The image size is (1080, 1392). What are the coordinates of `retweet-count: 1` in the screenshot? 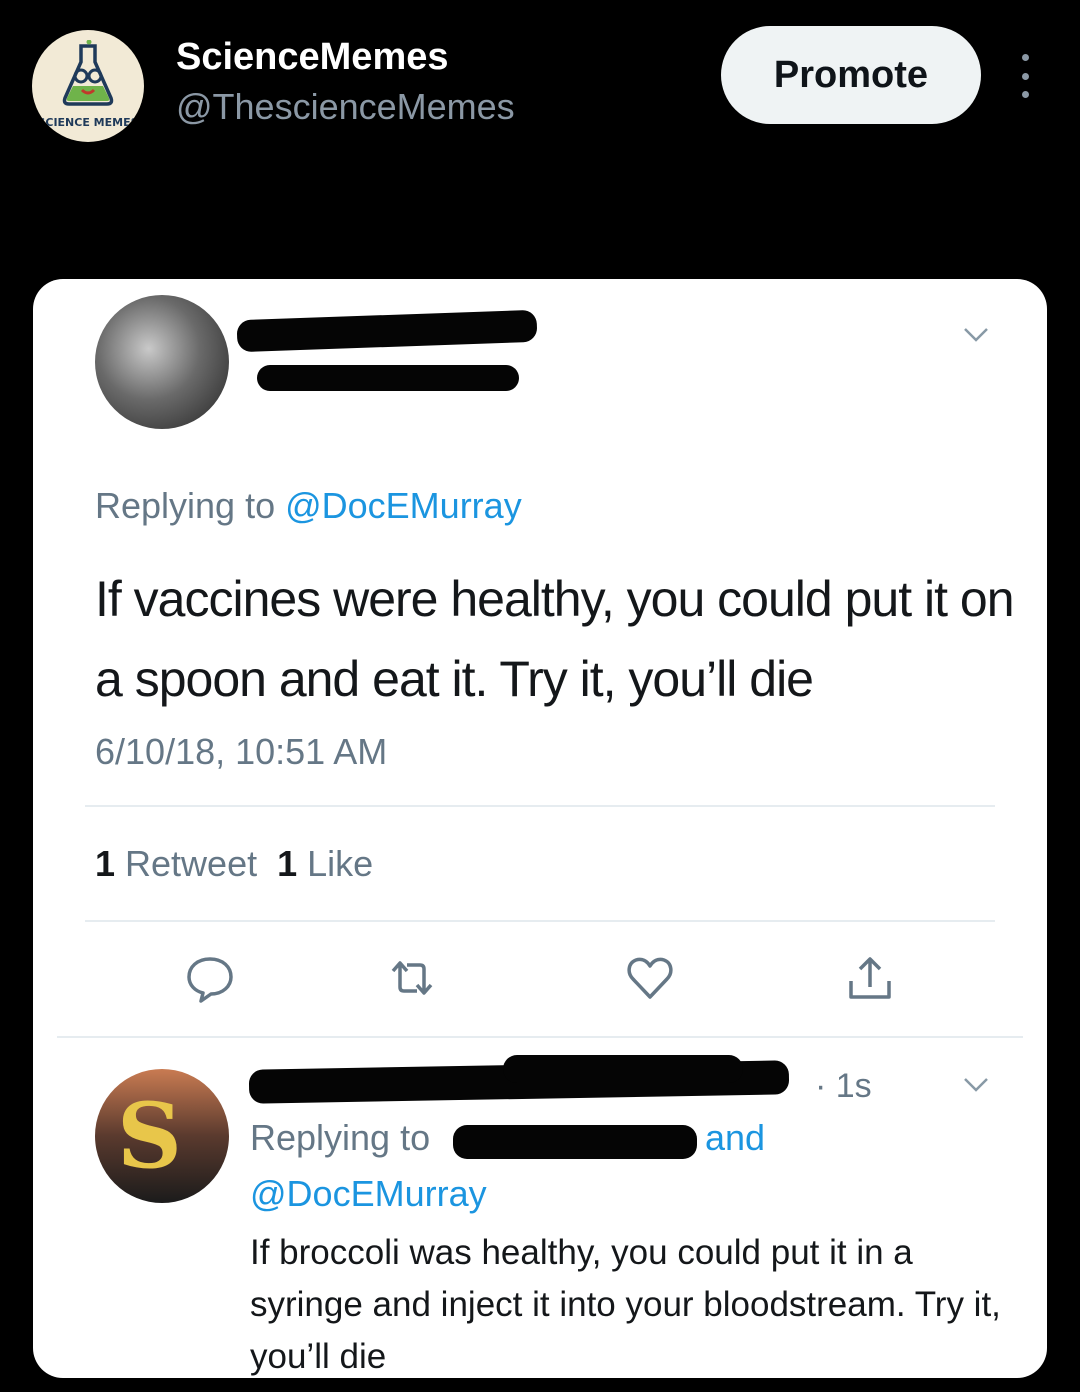 It's located at (105, 863).